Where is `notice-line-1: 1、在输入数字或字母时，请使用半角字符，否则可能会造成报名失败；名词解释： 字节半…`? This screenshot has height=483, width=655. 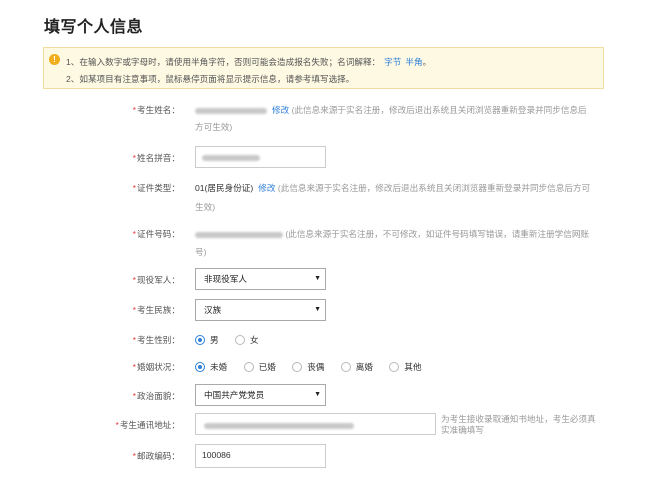 notice-line-1: 1、在输入数字或字母时，请使用半角字符，否则可能会造成报名失败；名词解释： 字节半… is located at coordinates (249, 62).